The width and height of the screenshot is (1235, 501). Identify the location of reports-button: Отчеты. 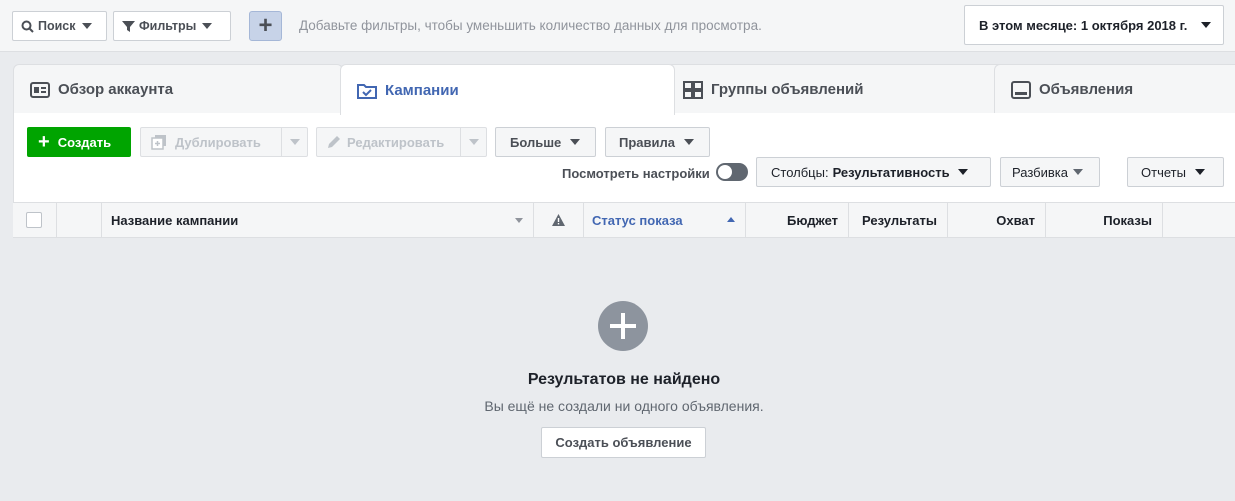
(1175, 172).